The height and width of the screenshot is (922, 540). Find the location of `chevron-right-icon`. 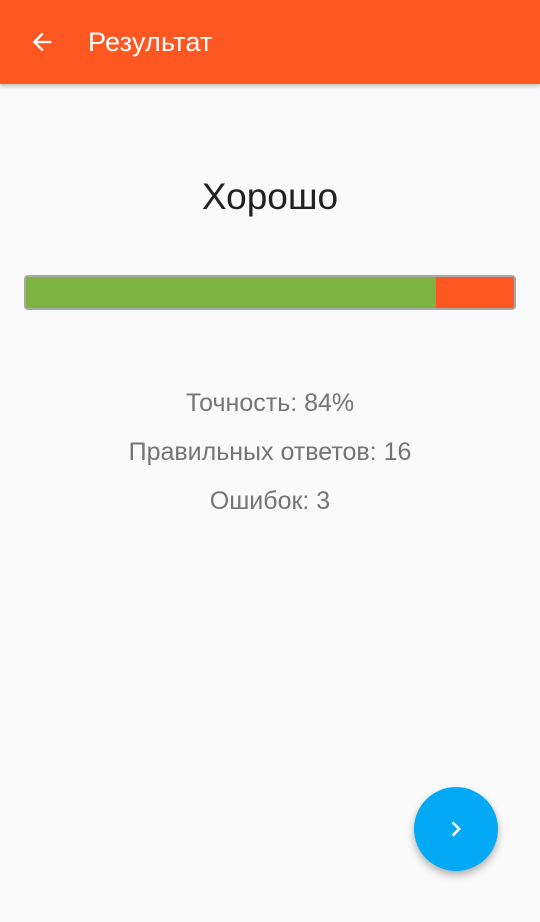

chevron-right-icon is located at coordinates (456, 829).